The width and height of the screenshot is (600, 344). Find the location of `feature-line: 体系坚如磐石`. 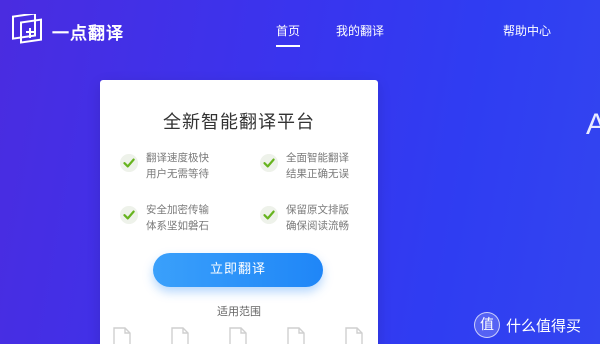

feature-line: 体系坚如磐石 is located at coordinates (177, 226).